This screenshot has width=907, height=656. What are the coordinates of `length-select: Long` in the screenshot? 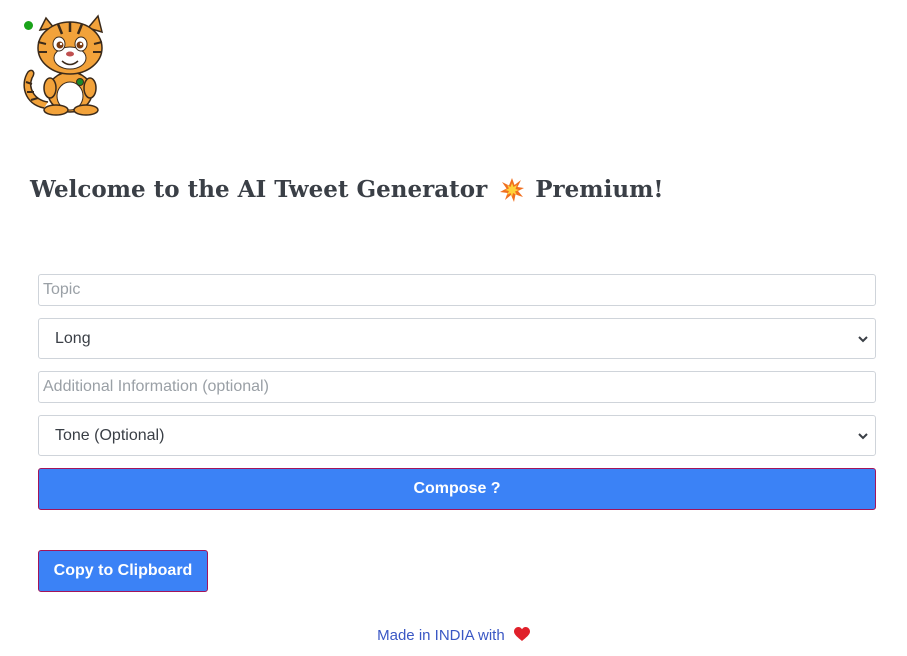 It's located at (457, 338).